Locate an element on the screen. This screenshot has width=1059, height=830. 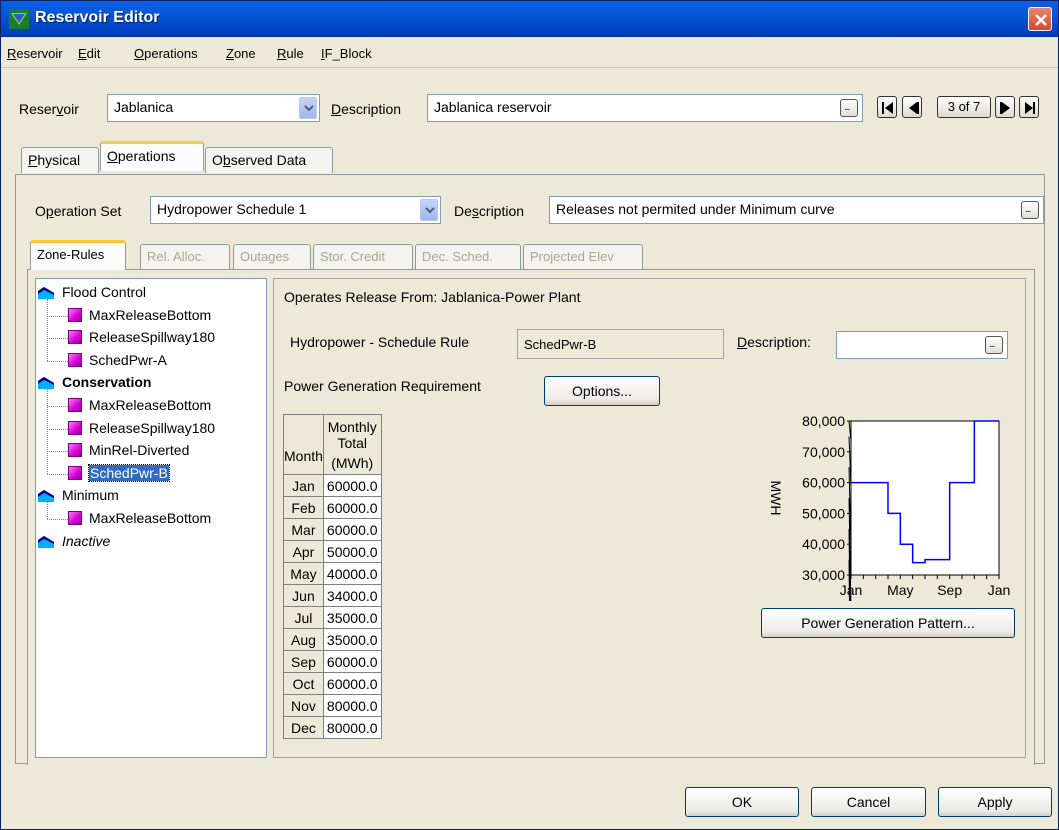
menu-item-1: Edit is located at coordinates (89, 53).